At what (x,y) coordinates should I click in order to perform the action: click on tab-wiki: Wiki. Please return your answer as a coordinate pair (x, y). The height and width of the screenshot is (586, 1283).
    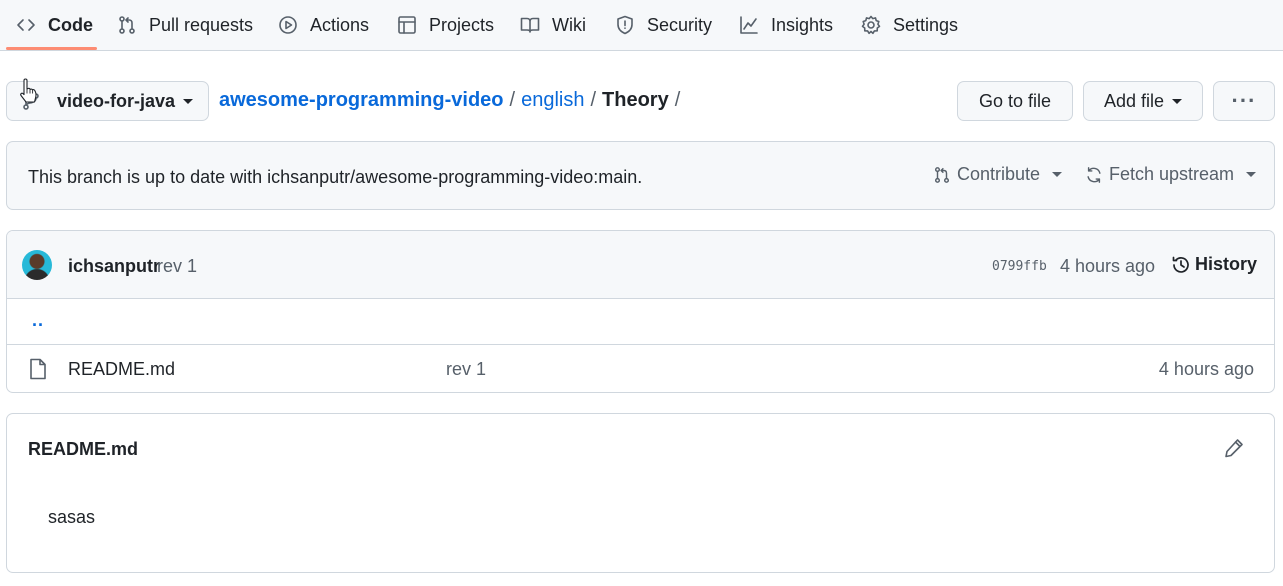
    Looking at the image, I should click on (553, 25).